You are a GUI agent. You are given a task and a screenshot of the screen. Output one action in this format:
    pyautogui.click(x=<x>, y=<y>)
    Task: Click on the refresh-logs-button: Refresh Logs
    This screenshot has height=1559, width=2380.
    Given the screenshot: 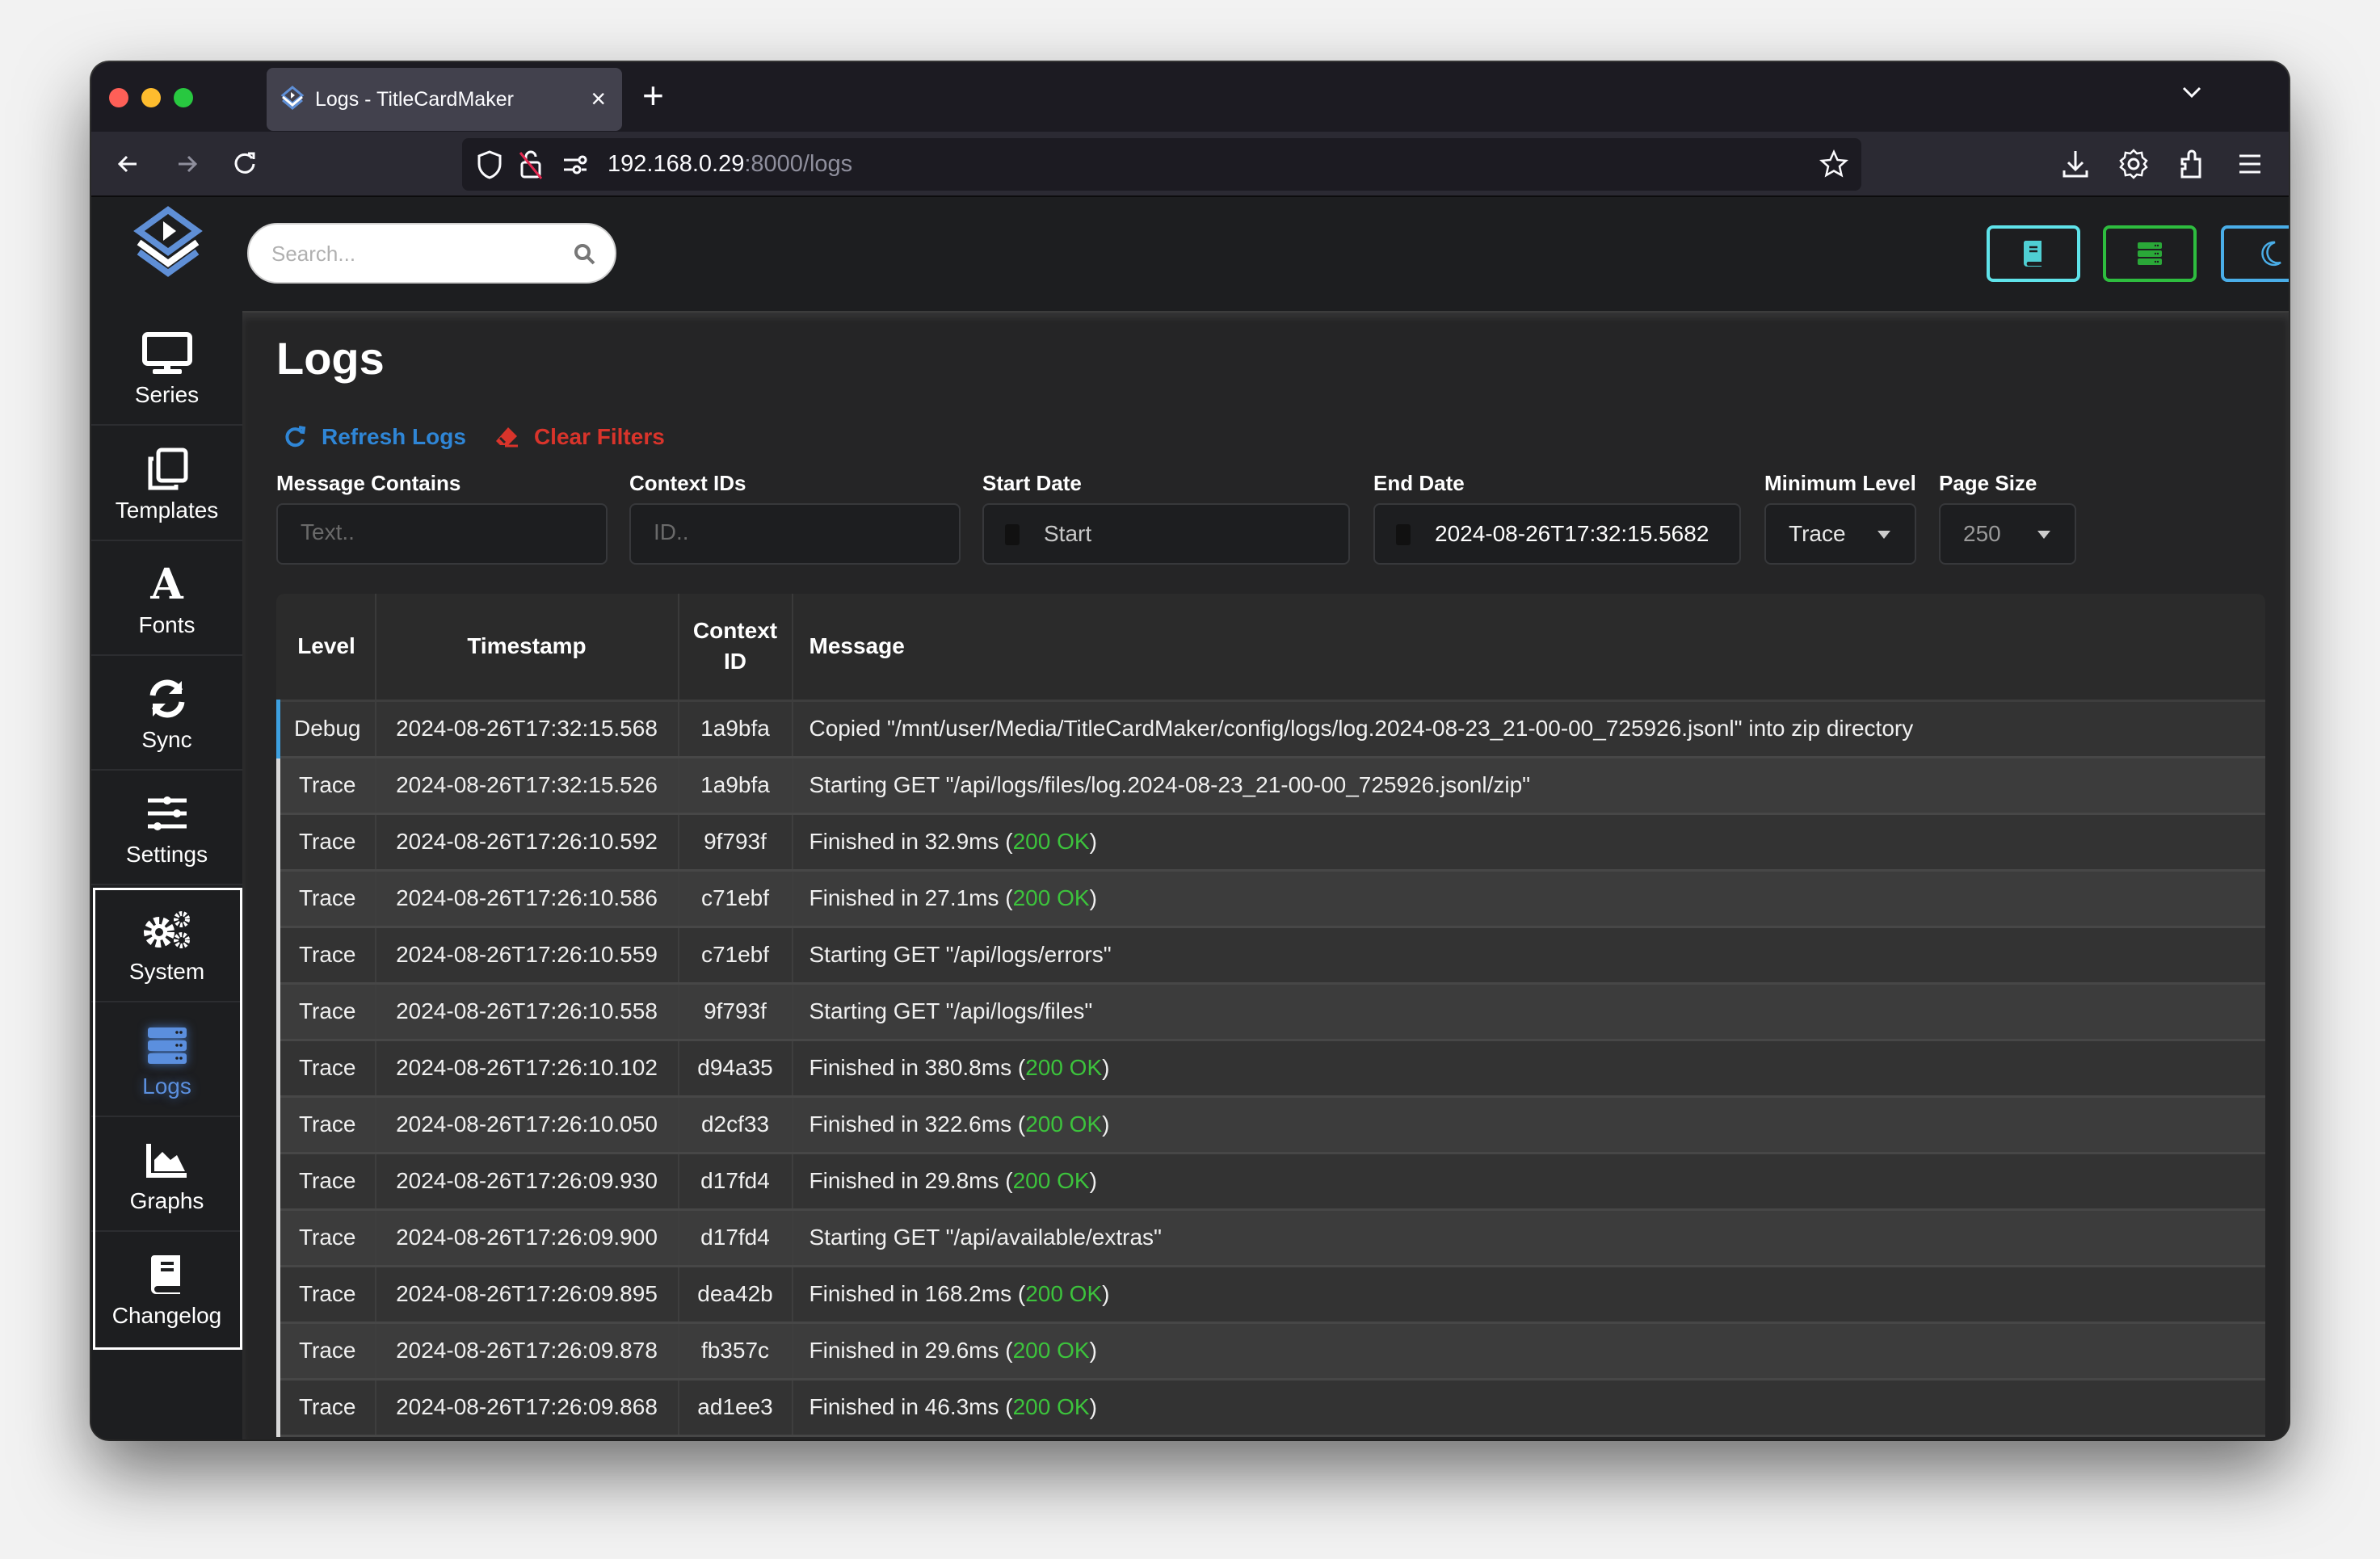 What is the action you would take?
    pyautogui.click(x=374, y=437)
    